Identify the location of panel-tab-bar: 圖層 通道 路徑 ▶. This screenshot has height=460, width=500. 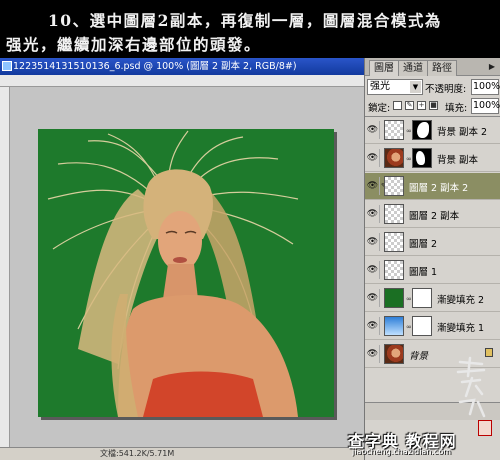
(432, 67).